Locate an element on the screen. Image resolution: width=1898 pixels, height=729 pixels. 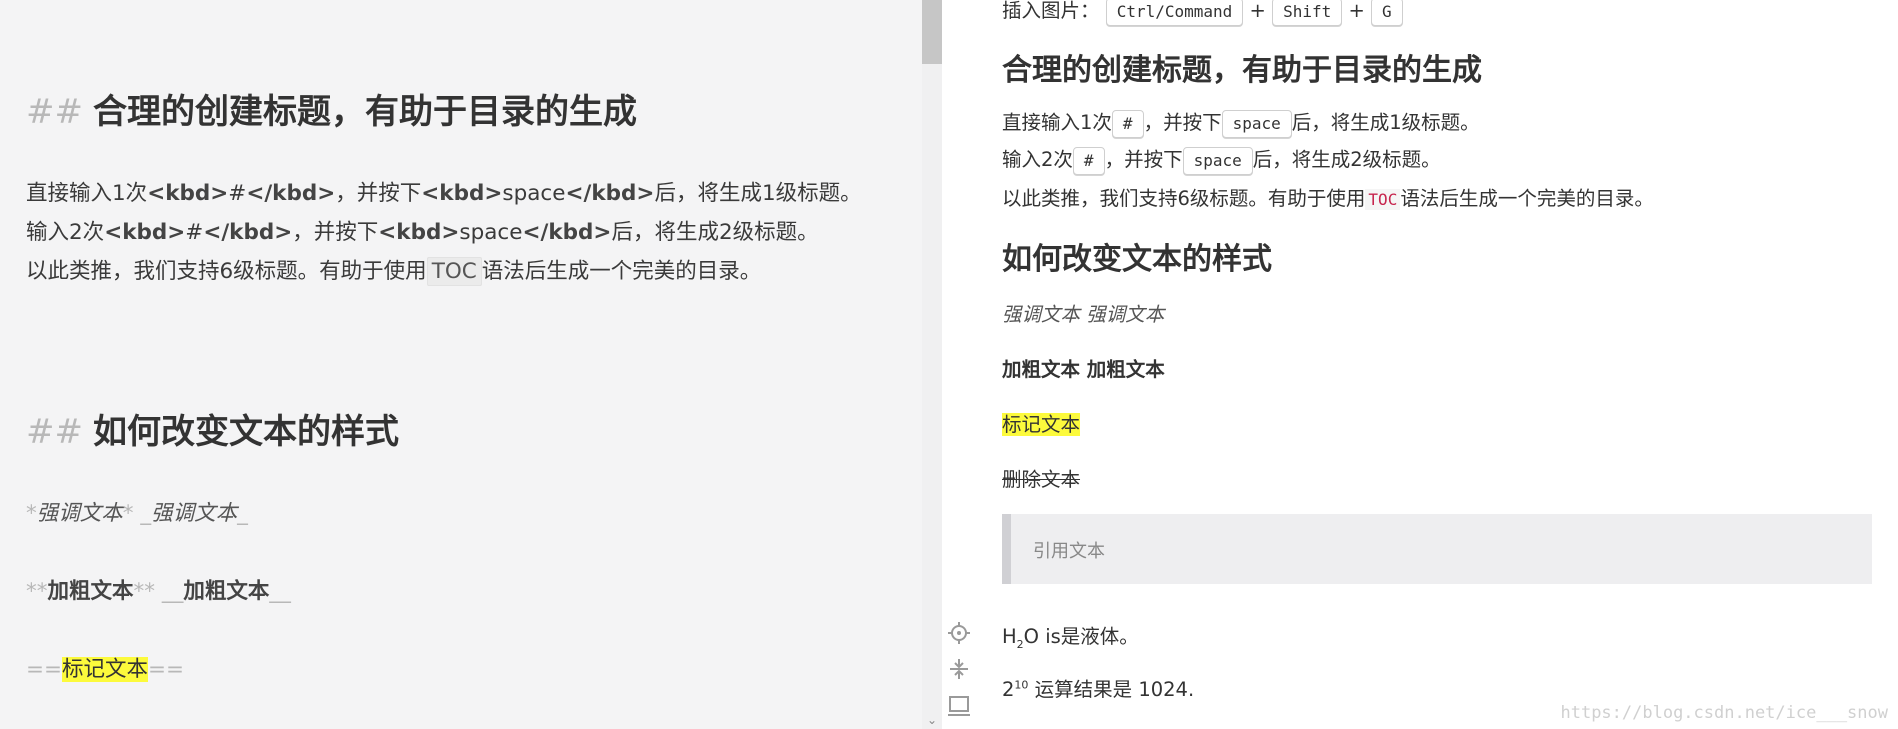
preview-bold: 加粗文本 加粗文本 is located at coordinates (1083, 369).